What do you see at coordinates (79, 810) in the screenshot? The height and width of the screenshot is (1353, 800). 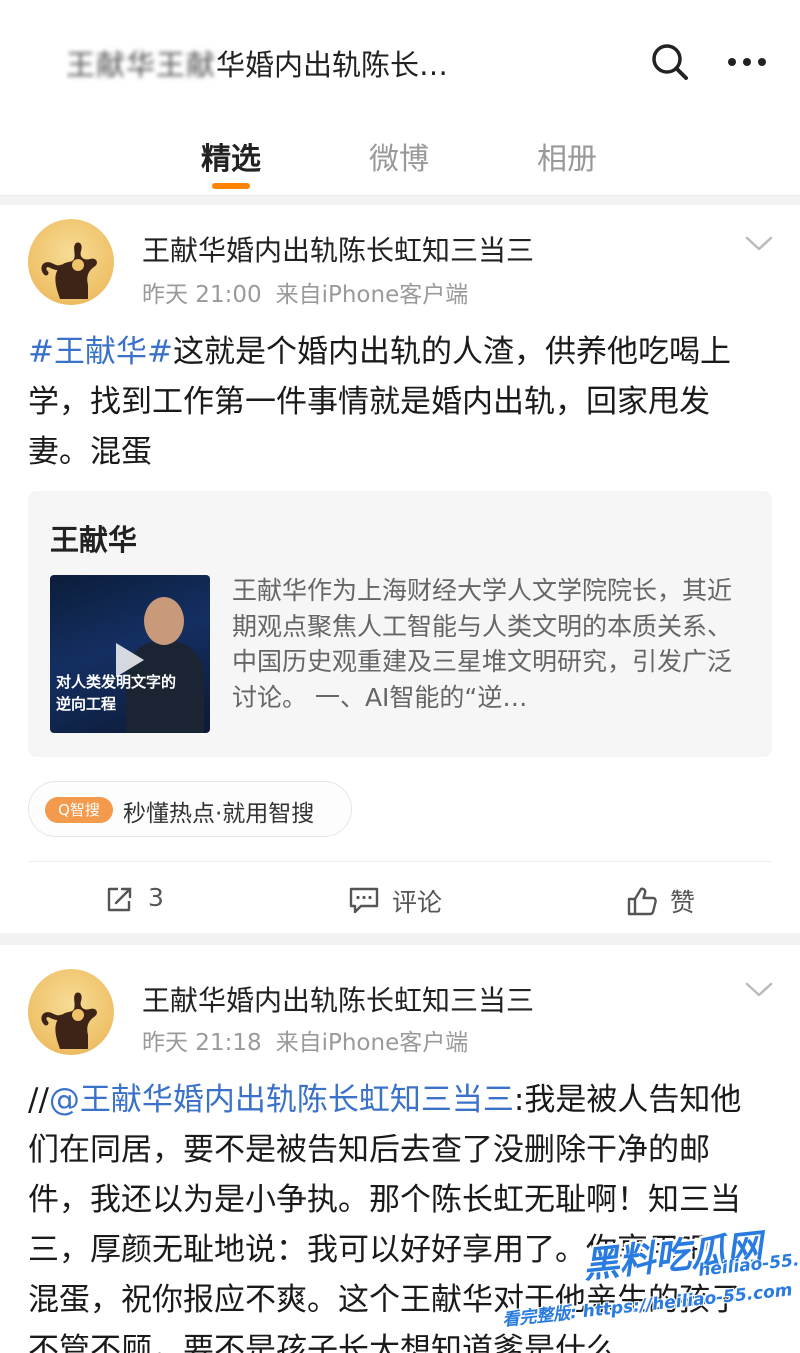 I see `smart-search-badge: Q智搜` at bounding box center [79, 810].